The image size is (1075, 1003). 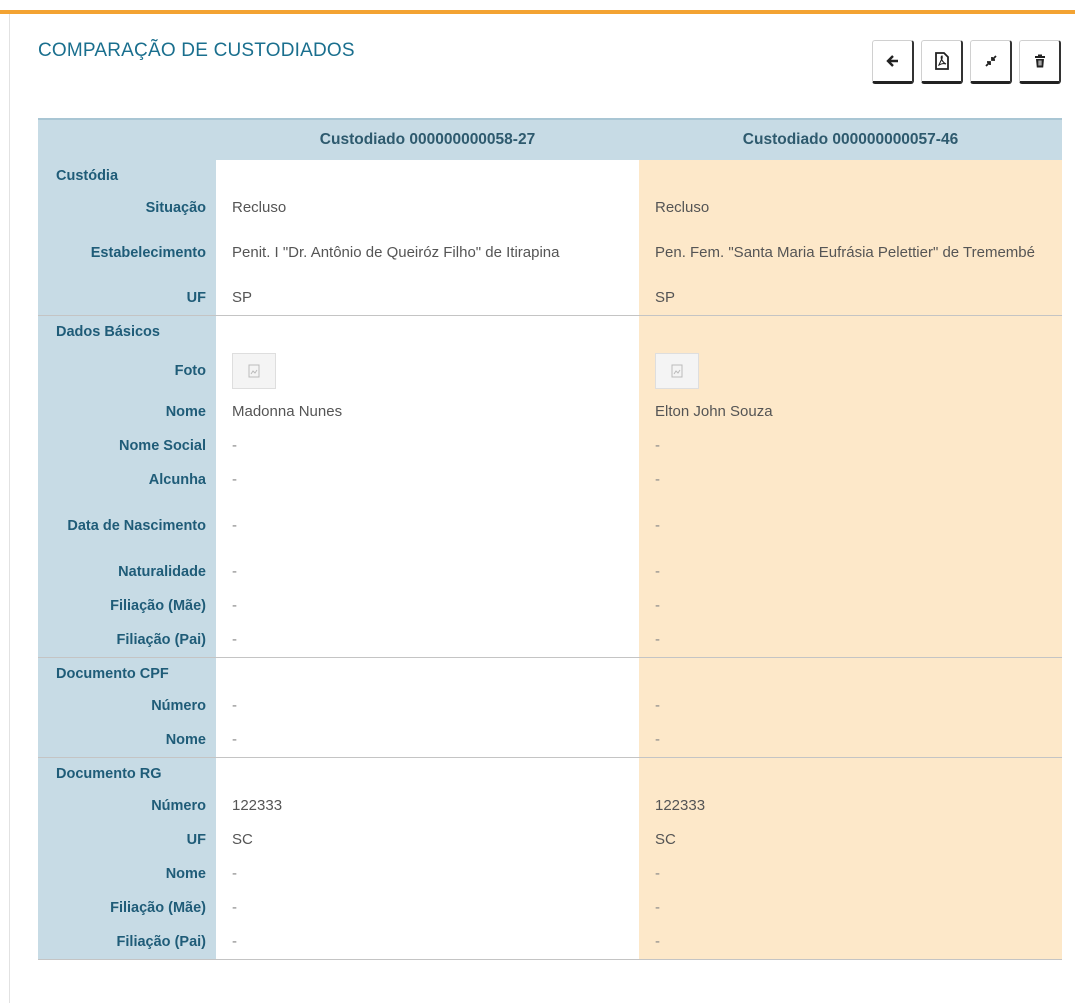 What do you see at coordinates (427, 208) in the screenshot?
I see `value-custodiado-1: Recluso` at bounding box center [427, 208].